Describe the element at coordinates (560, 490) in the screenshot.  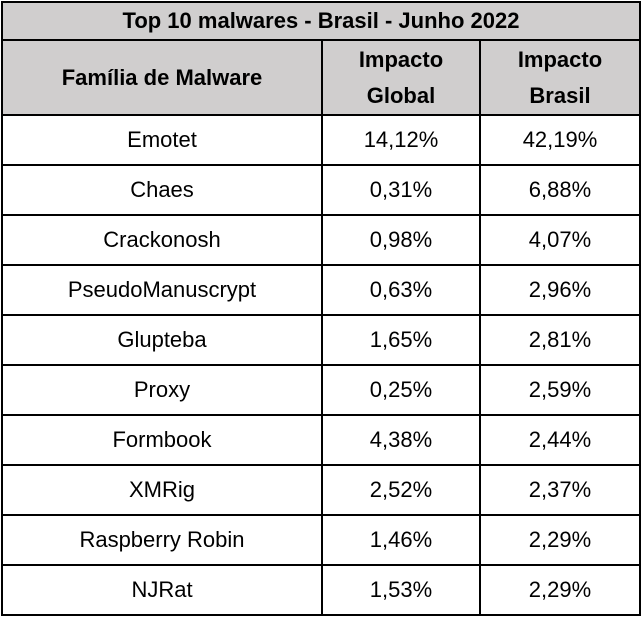
I see `brasil-impact-cell: 2,37%` at that location.